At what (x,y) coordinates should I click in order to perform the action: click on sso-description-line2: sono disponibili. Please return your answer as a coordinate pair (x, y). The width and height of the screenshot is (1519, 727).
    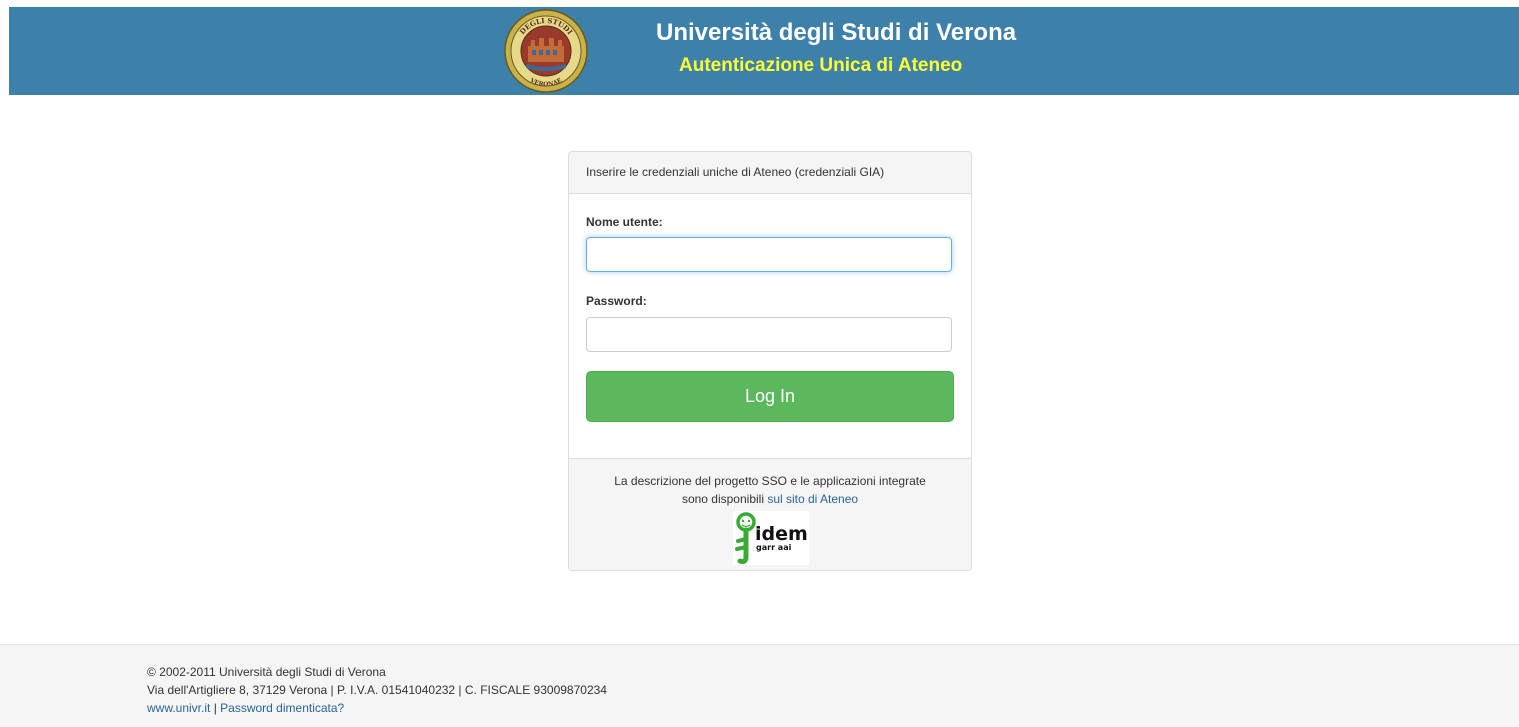
    Looking at the image, I should click on (724, 499).